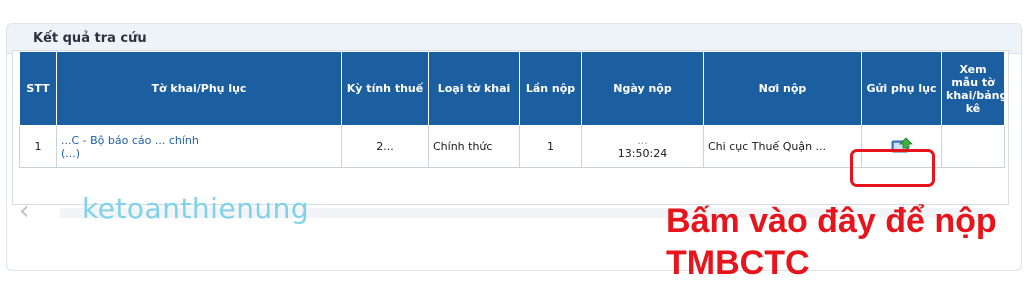  I want to click on header-ky-tinh-thue: Kỳ tính thuế, so click(385, 88).